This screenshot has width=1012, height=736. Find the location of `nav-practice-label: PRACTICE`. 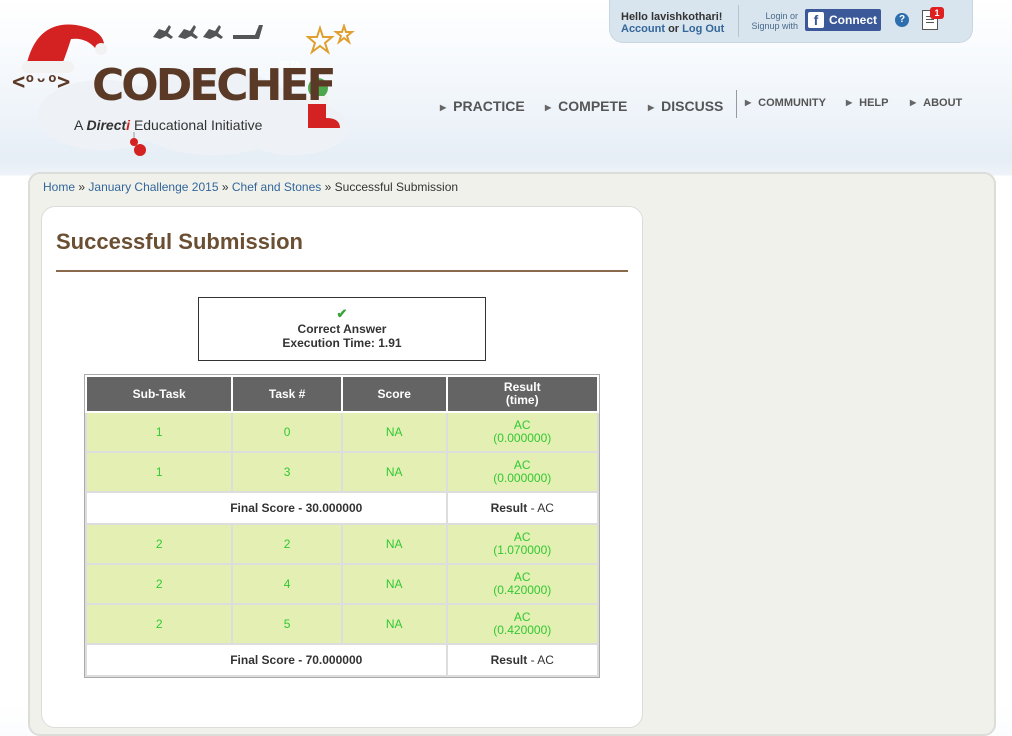

nav-practice-label: PRACTICE is located at coordinates (489, 106).